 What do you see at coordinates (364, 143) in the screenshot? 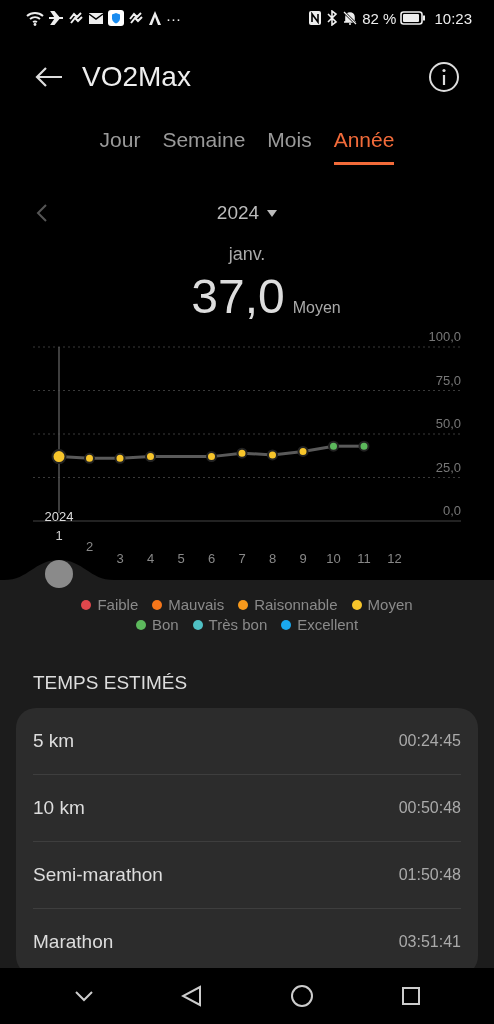
I see `period-tab: Année` at bounding box center [364, 143].